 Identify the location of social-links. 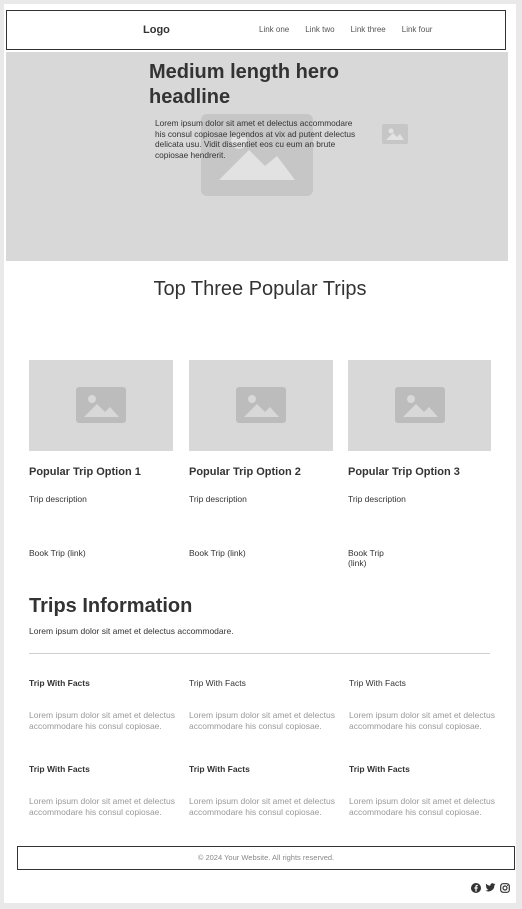
(490, 889).